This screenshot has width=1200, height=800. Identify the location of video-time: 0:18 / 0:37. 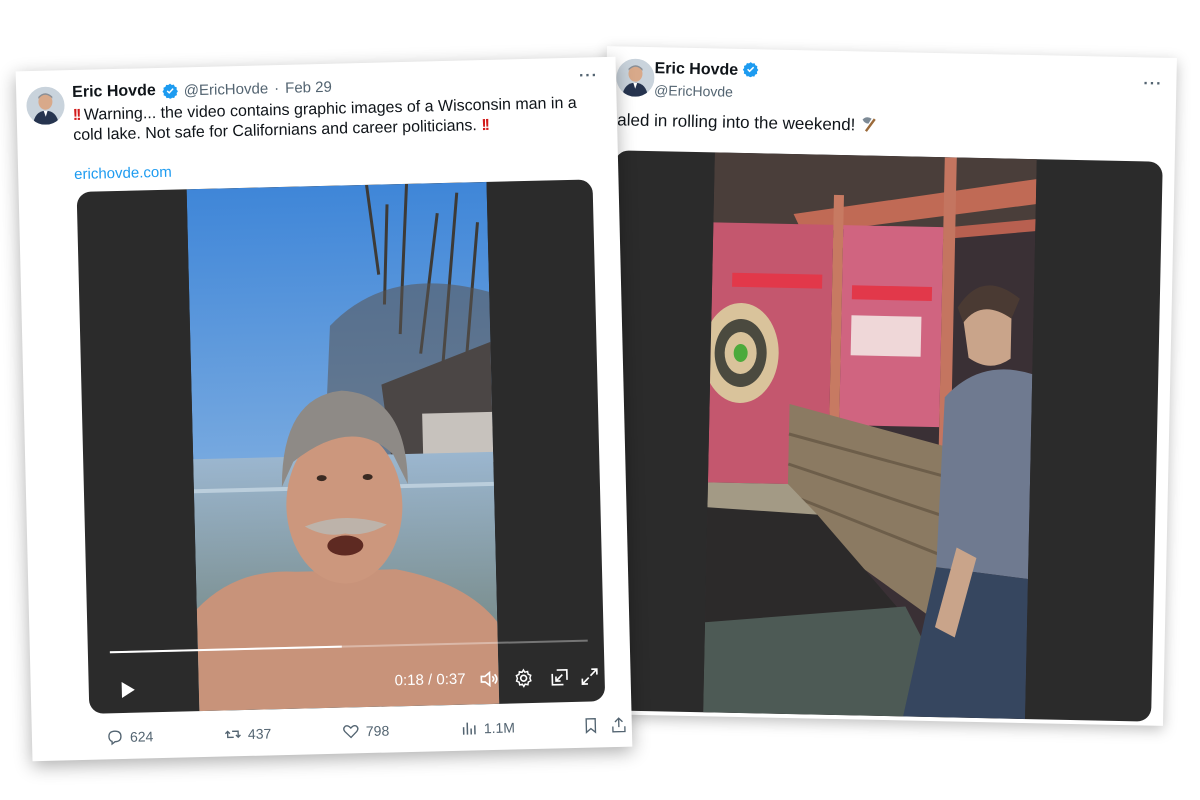
(429, 680).